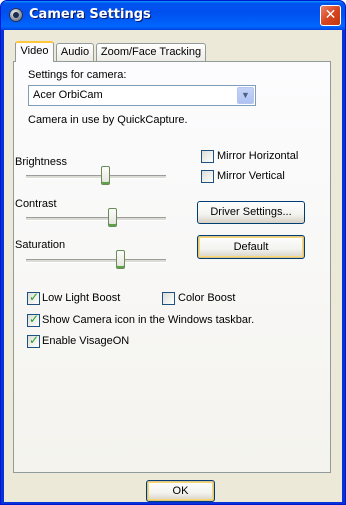 The height and width of the screenshot is (505, 346). What do you see at coordinates (206, 298) in the screenshot?
I see `color-boost-label: Color Boost` at bounding box center [206, 298].